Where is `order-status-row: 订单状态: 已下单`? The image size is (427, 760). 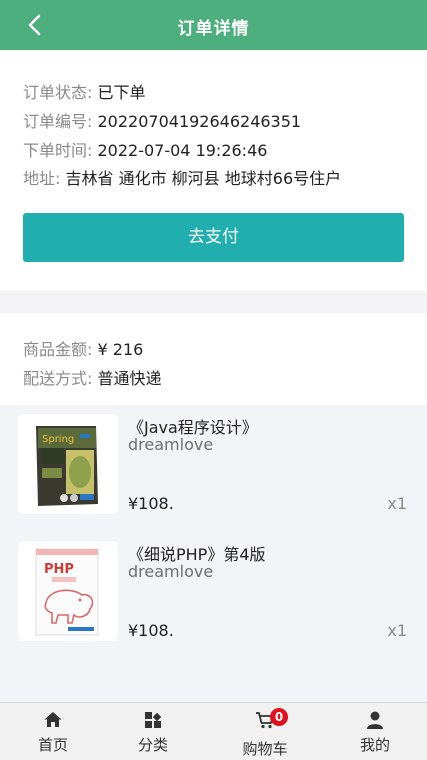
order-status-row: 订单状态: 已下单 is located at coordinates (84, 91).